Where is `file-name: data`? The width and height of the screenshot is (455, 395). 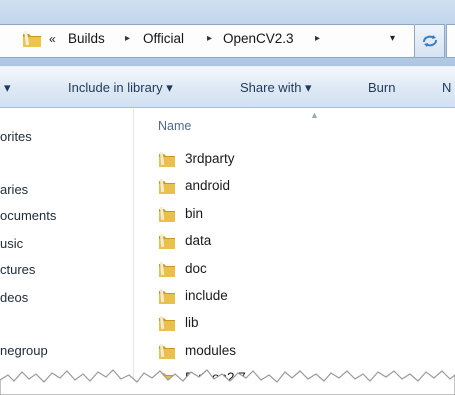 file-name: data is located at coordinates (198, 241).